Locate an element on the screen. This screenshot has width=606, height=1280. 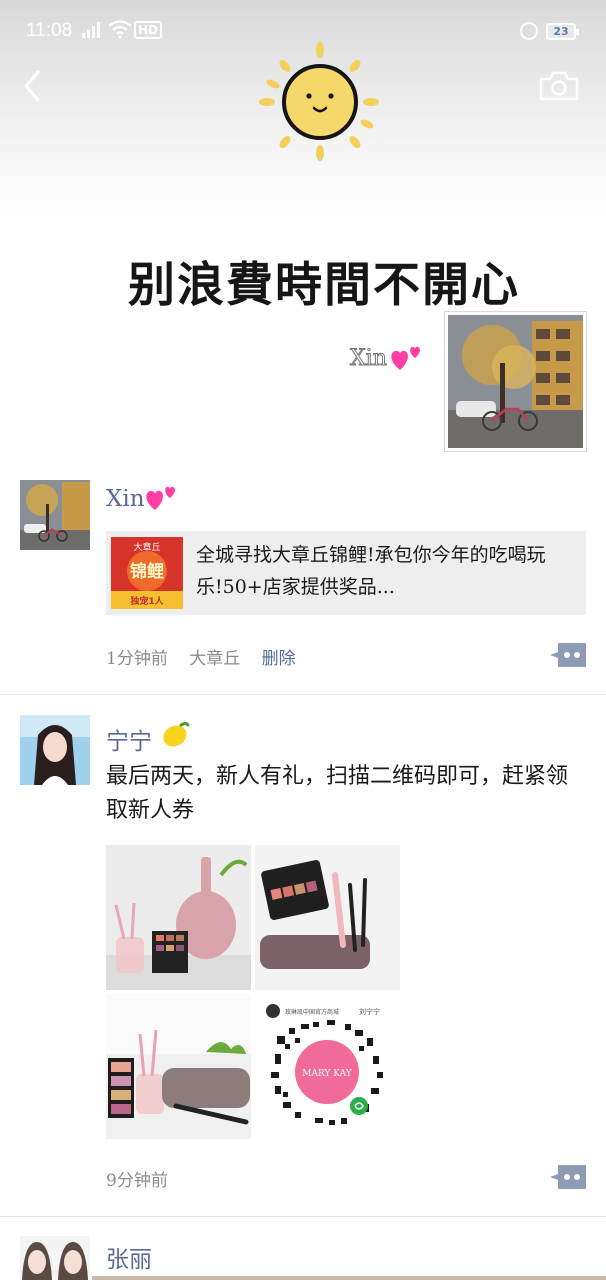
link-badge-top: 大章丘 is located at coordinates (146, 547).